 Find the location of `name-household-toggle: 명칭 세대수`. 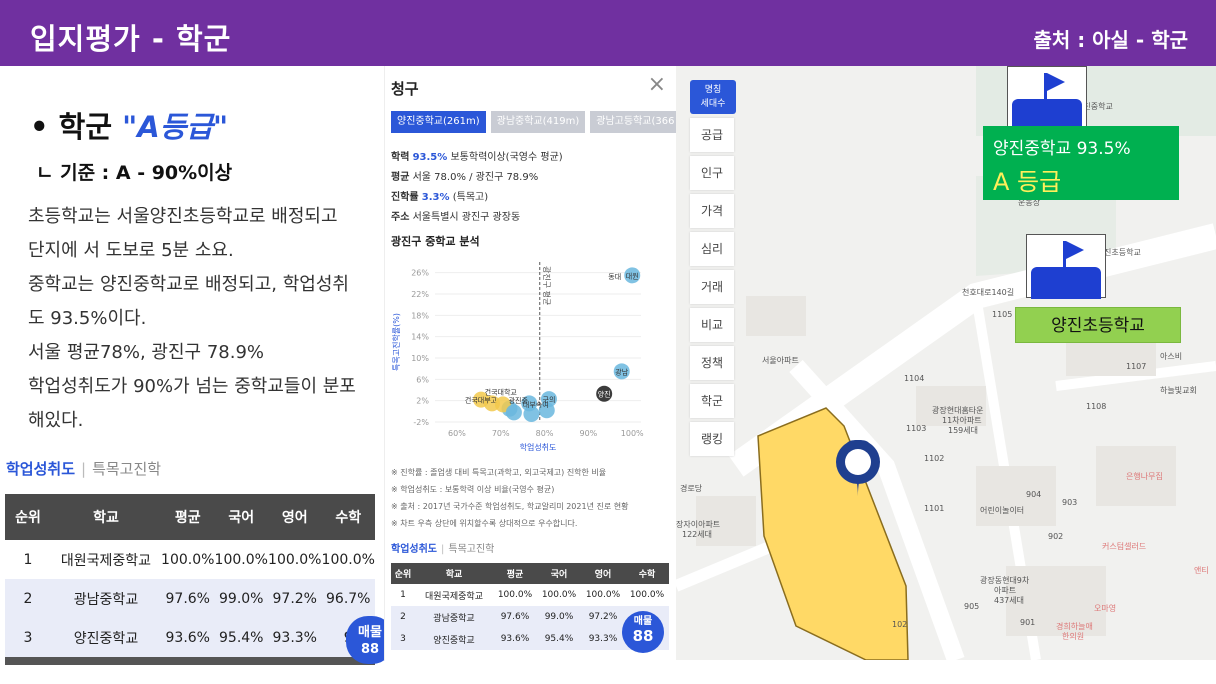

name-household-toggle: 명칭 세대수 is located at coordinates (713, 97).